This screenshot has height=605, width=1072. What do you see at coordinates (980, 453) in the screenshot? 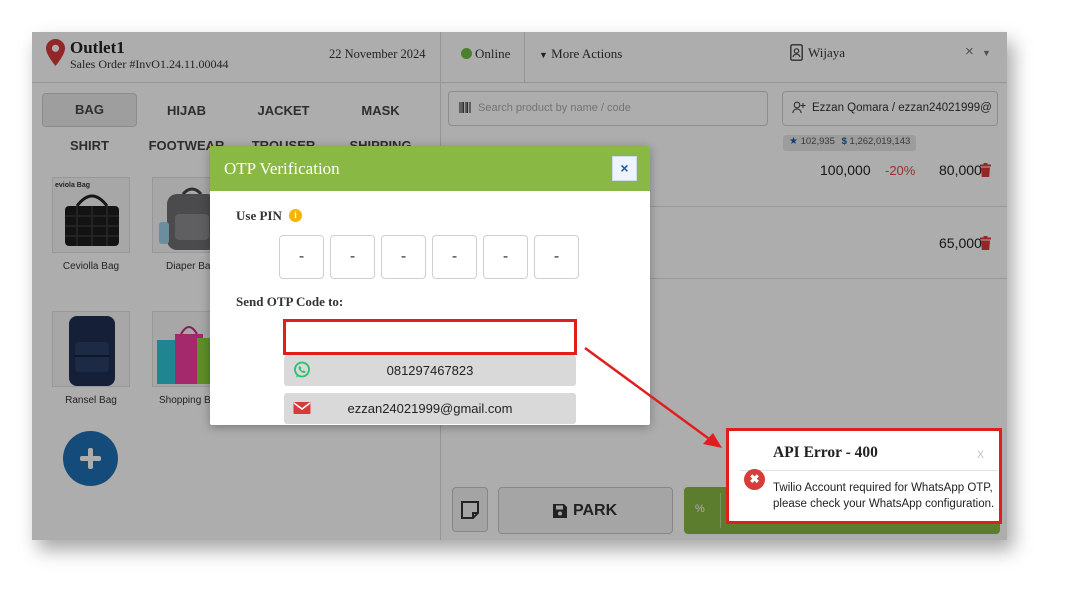
I see `error-close-button: x` at bounding box center [980, 453].